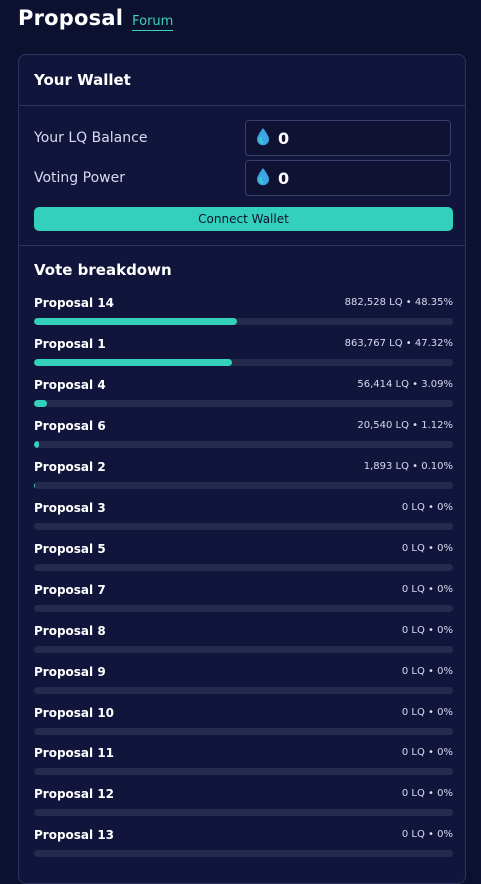  What do you see at coordinates (74, 794) in the screenshot?
I see `proposal-name: Proposal 12` at bounding box center [74, 794].